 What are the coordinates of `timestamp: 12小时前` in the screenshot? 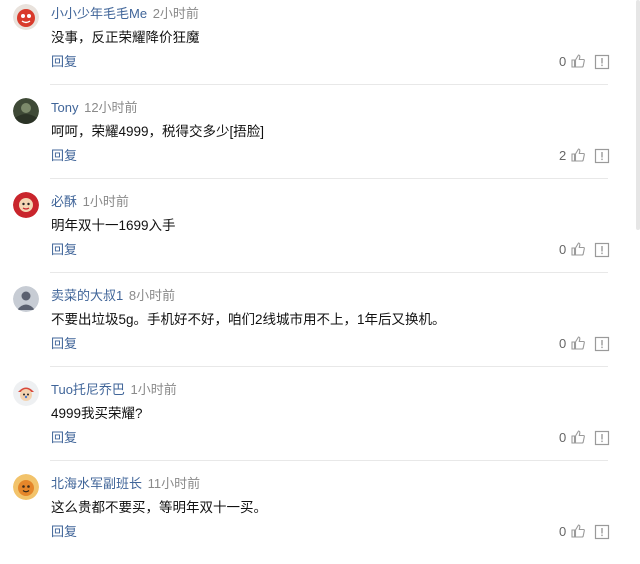 It's located at (111, 107).